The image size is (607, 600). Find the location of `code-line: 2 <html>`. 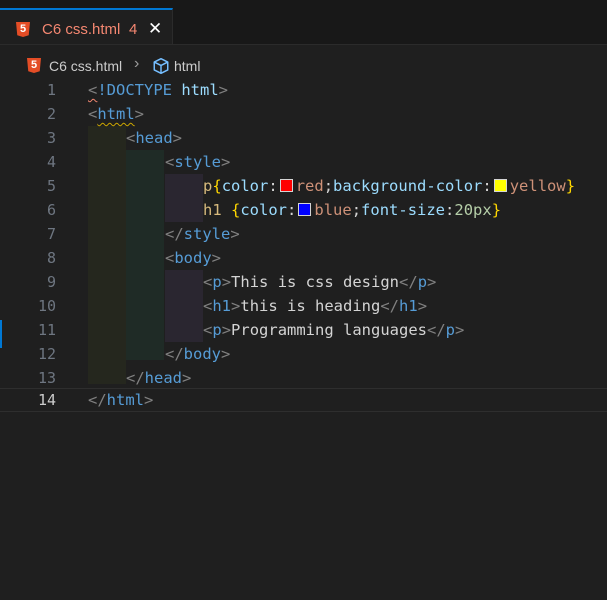

code-line: 2 <html> is located at coordinates (303, 114).